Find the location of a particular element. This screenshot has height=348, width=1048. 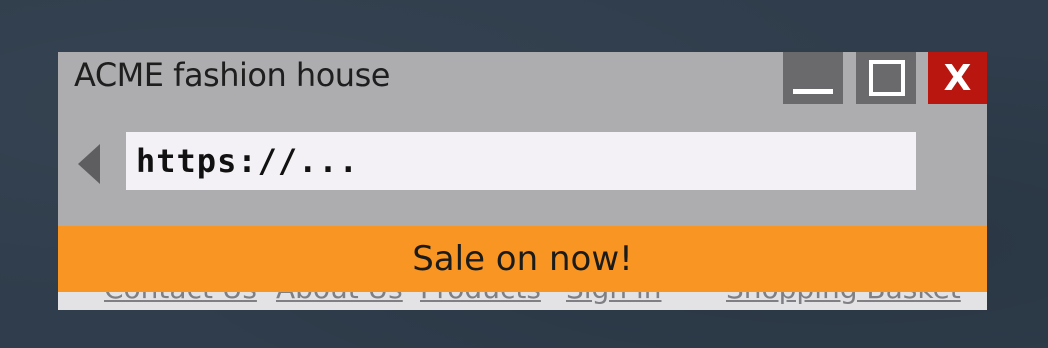

close-button: X is located at coordinates (957, 78).